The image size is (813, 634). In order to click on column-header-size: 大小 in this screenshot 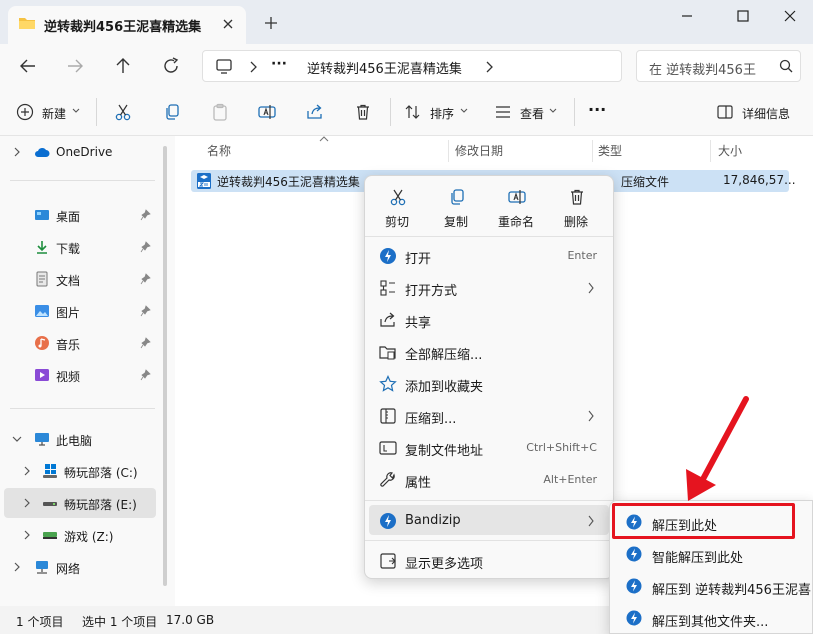, I will do `click(730, 150)`.